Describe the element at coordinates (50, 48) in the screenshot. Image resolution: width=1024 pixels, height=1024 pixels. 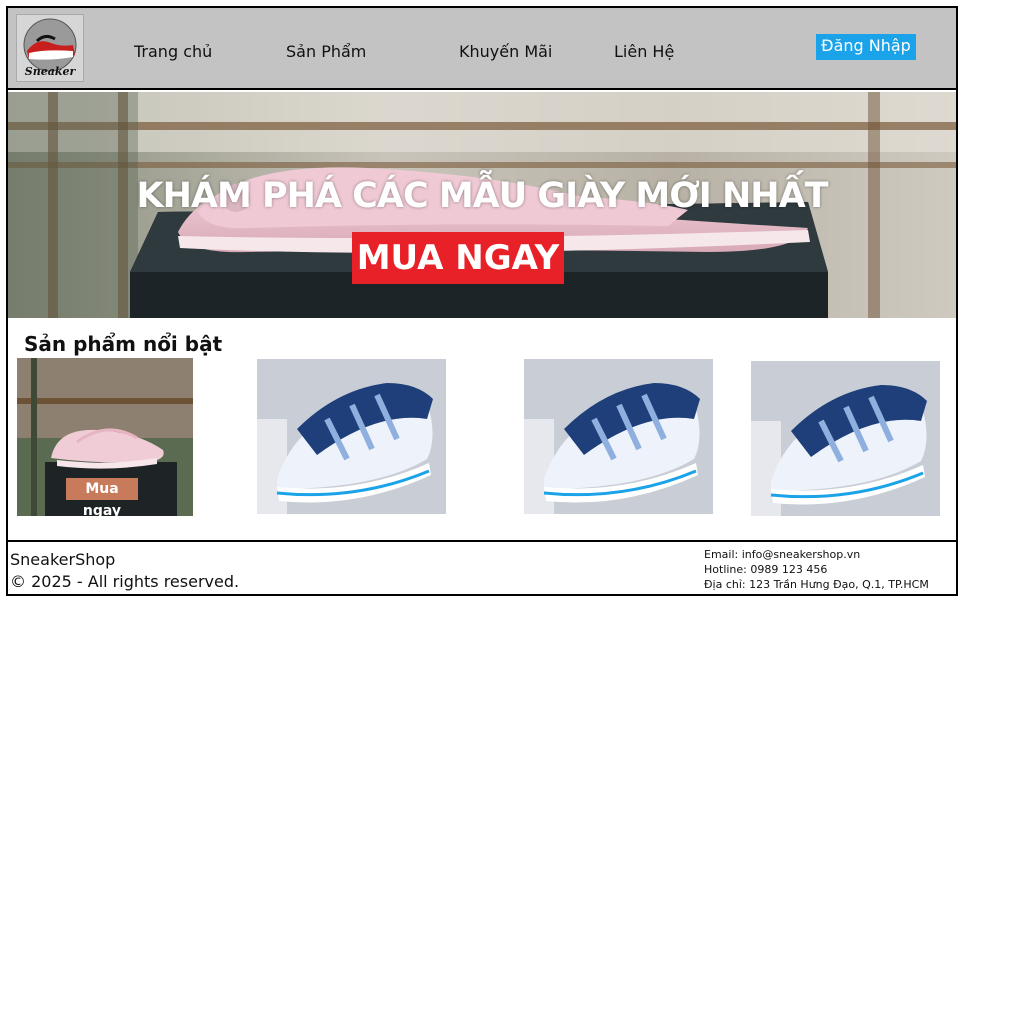
I see `sneaker-logo-icon: Sneaker` at that location.